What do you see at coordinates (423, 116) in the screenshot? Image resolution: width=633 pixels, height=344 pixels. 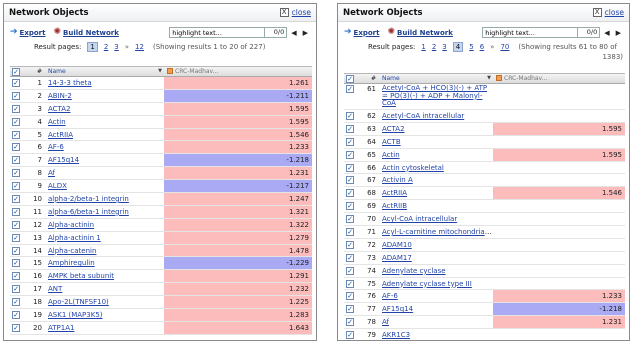 I see `object-name-link: Acetyl-CoA intracellular` at bounding box center [423, 116].